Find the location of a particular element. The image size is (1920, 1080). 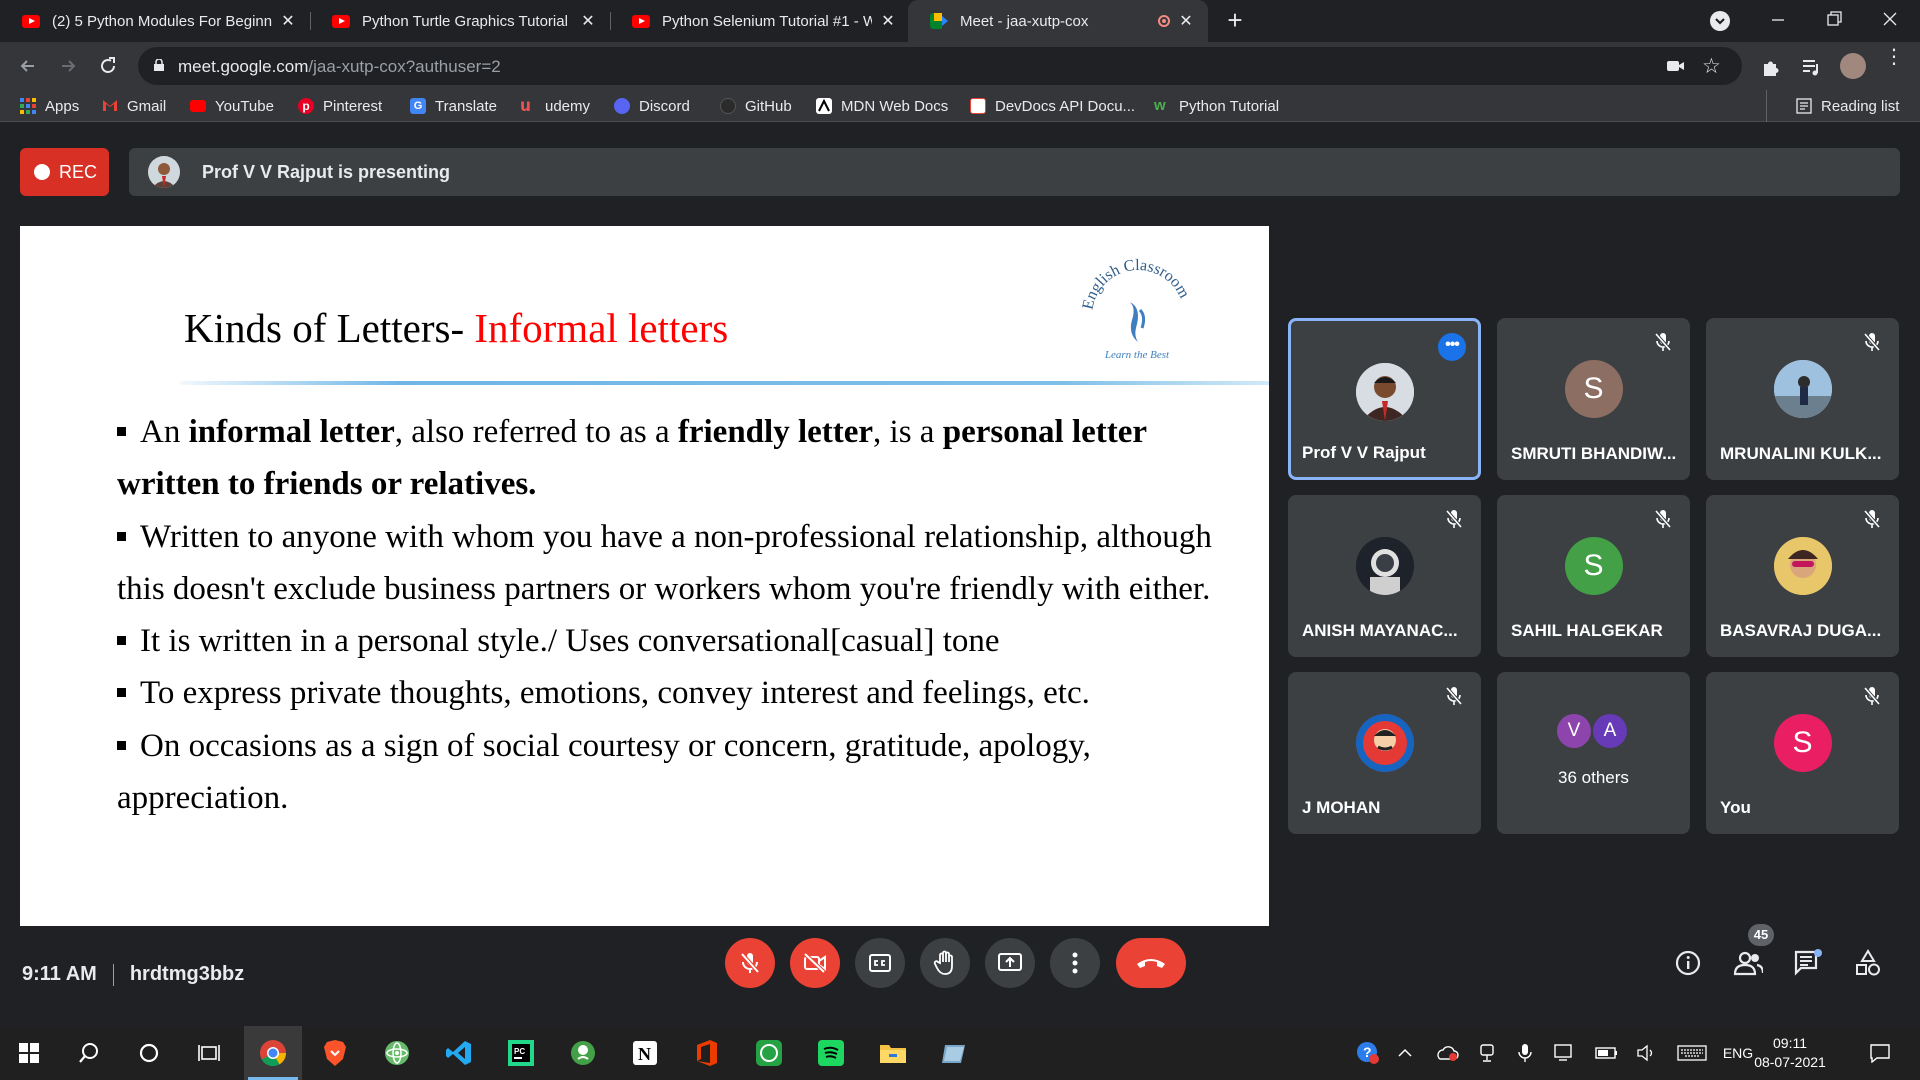

captions-button is located at coordinates (880, 963).